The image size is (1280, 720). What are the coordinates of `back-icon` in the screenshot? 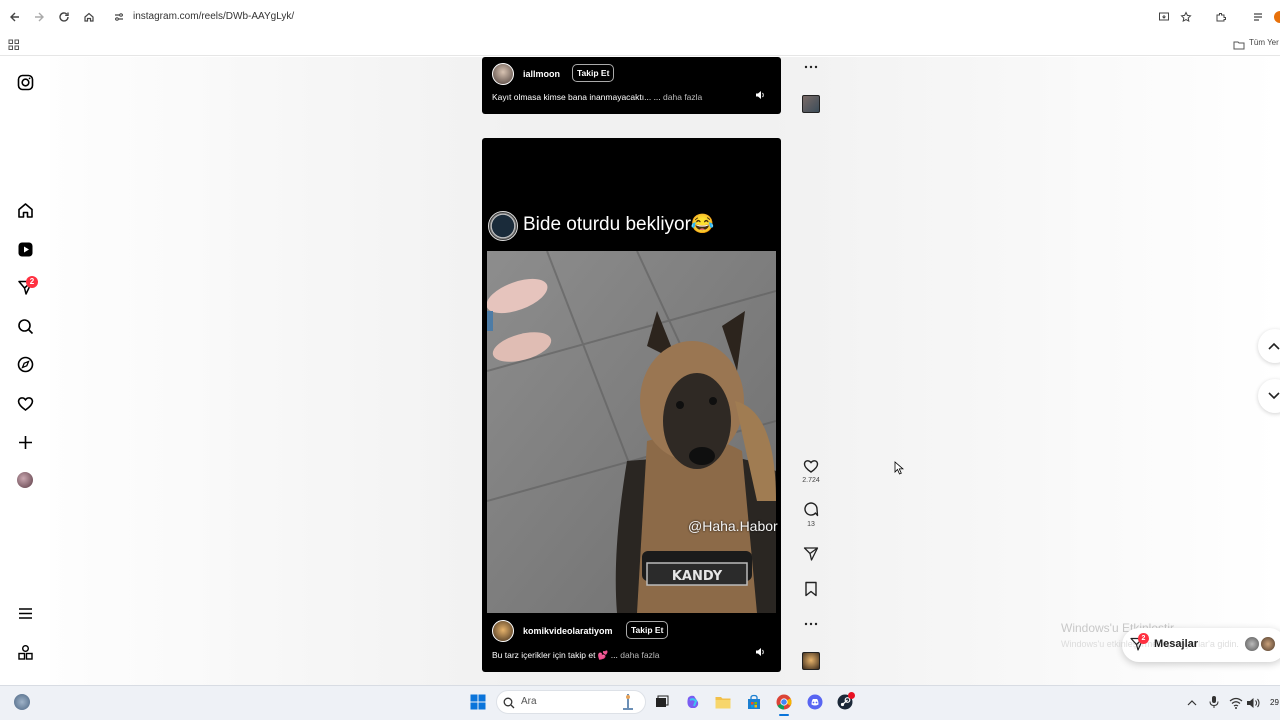 It's located at (15, 17).